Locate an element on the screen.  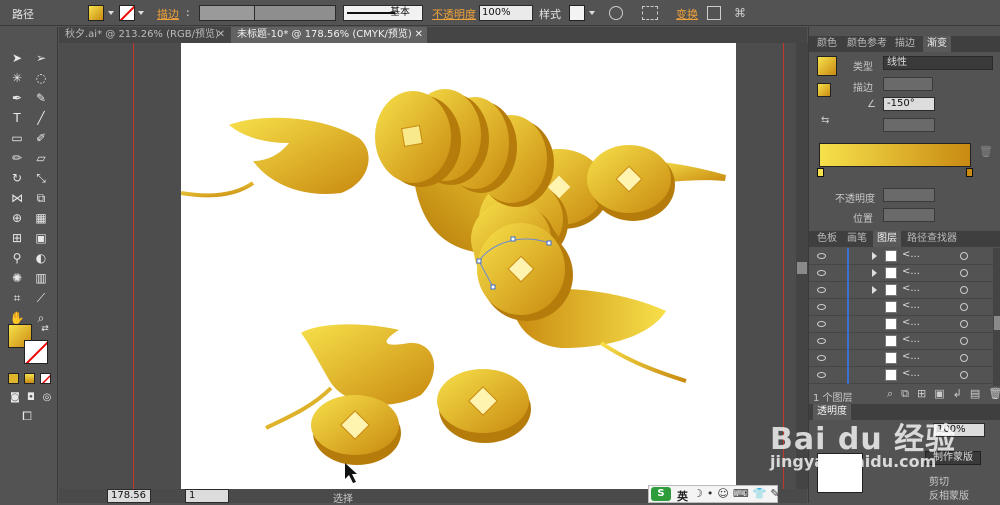
pen-tool-icon: ✒ is located at coordinates (17, 98).